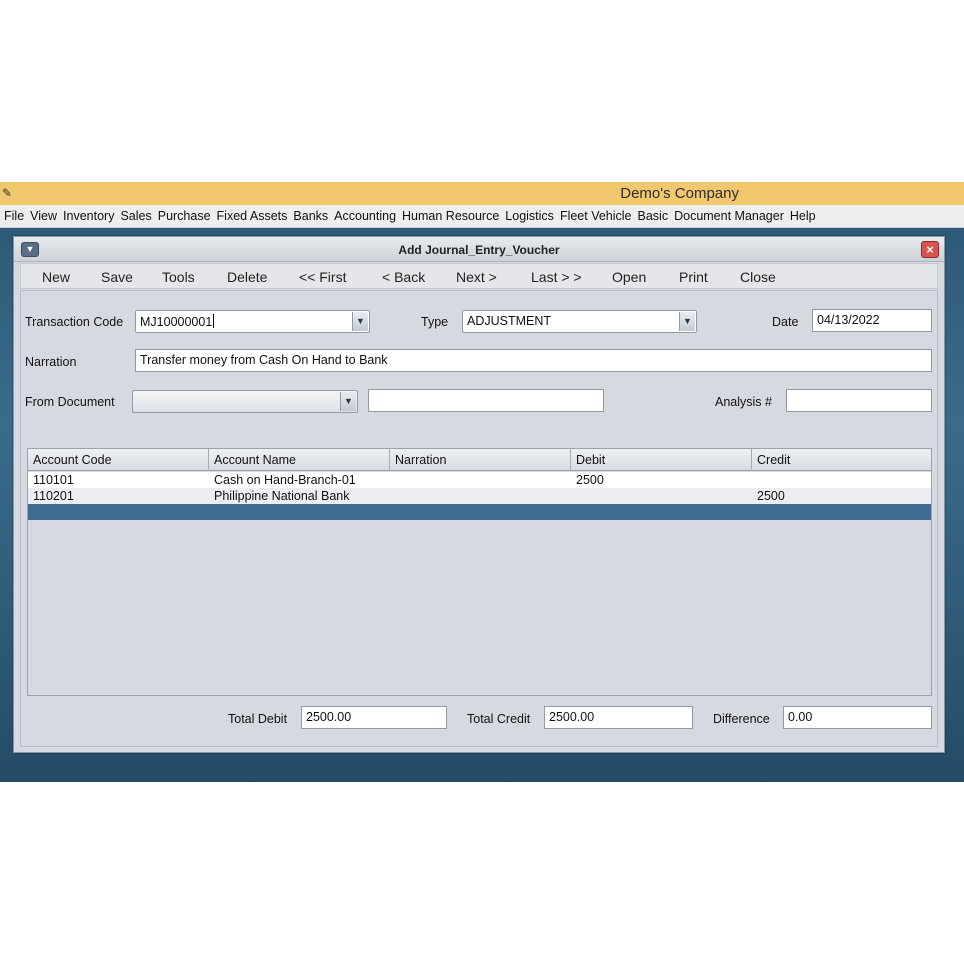 This screenshot has width=964, height=964. What do you see at coordinates (841, 460) in the screenshot?
I see `column-header-credit: Credit` at bounding box center [841, 460].